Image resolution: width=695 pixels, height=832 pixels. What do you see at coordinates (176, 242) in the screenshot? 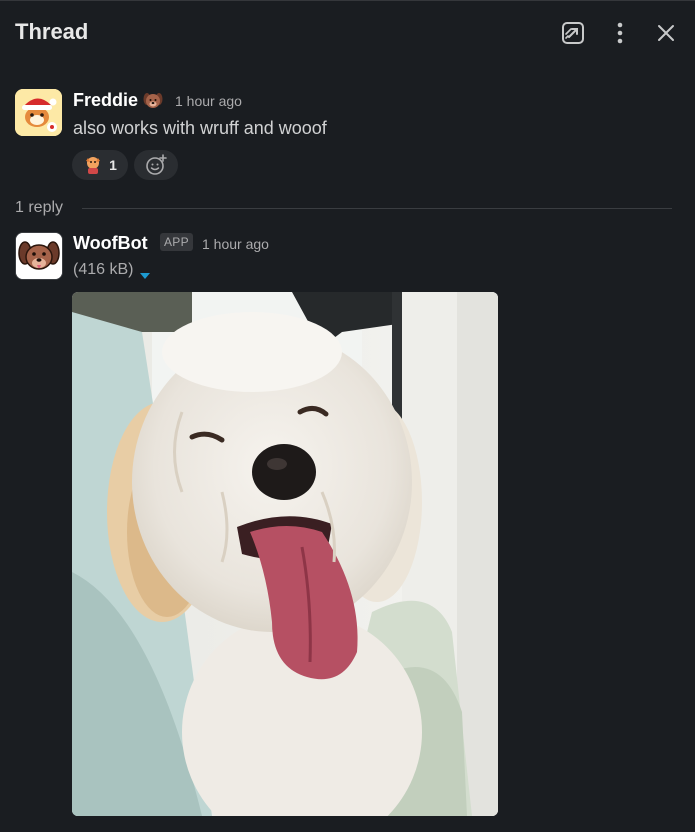
I see `app-badge: APP` at bounding box center [176, 242].